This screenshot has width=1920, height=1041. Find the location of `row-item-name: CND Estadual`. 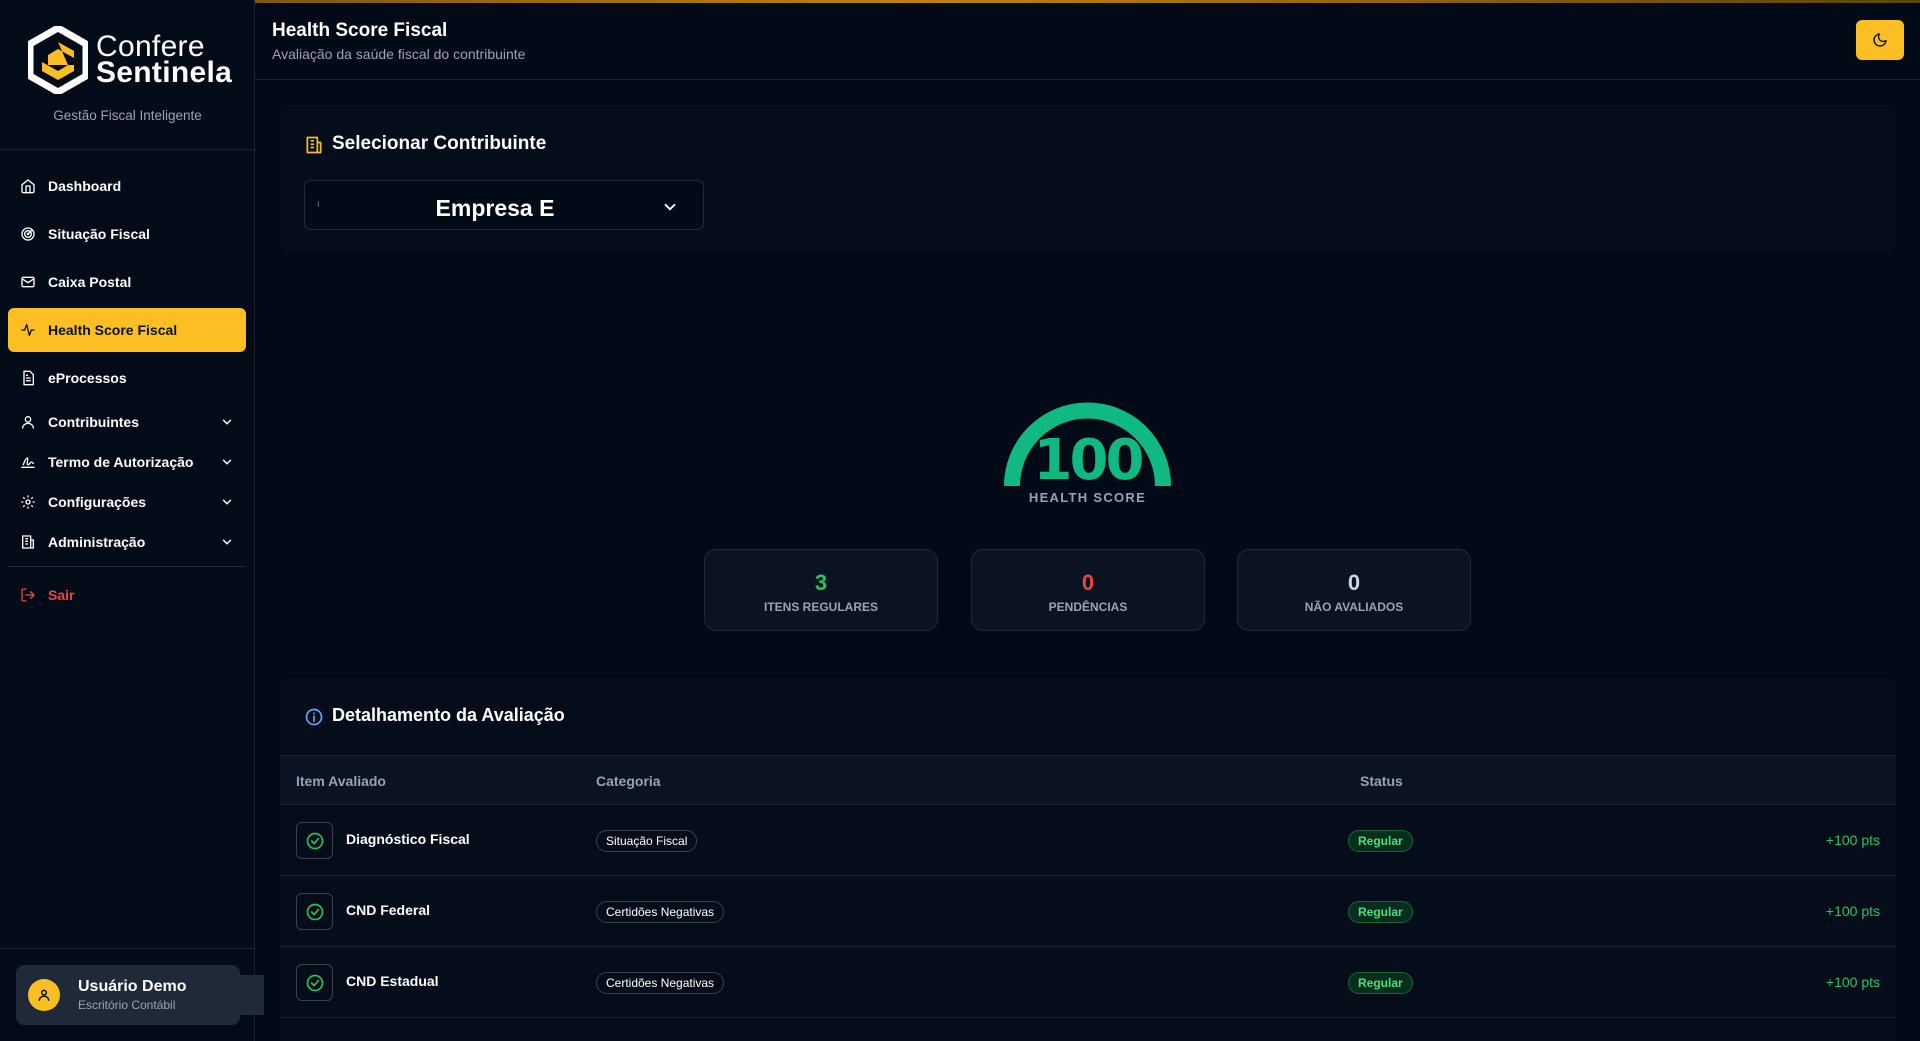

row-item-name: CND Estadual is located at coordinates (392, 981).